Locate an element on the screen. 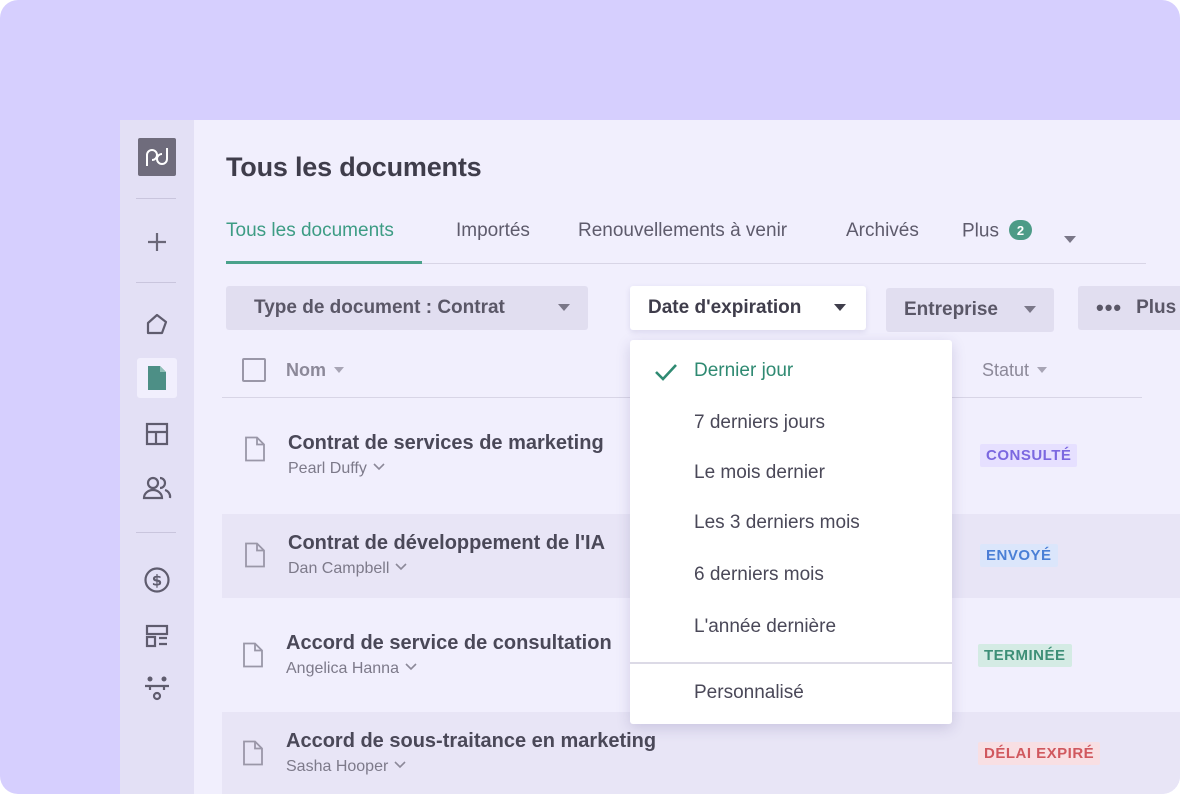 The image size is (1180, 794). document-owner: Angelica Hanna is located at coordinates (351, 669).